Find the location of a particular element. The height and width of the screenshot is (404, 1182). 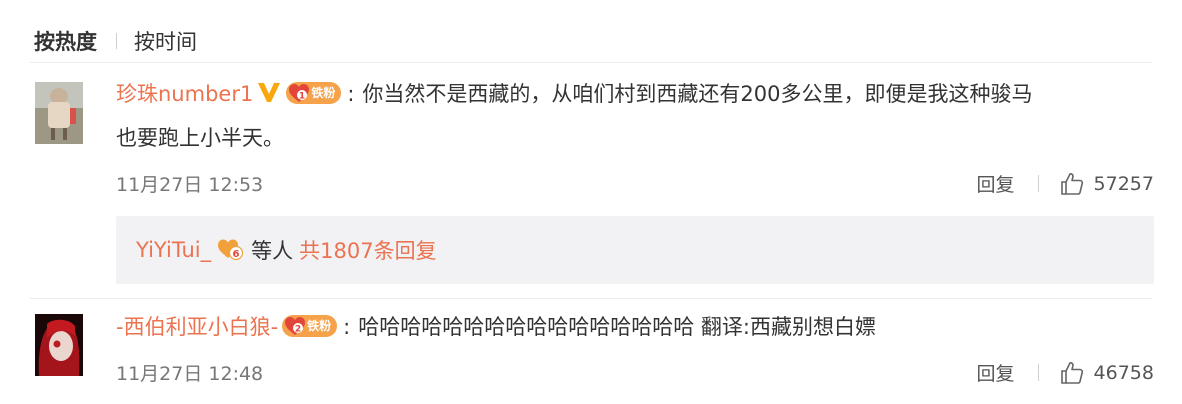

fan-badge: 1 铁粉 is located at coordinates (314, 93).